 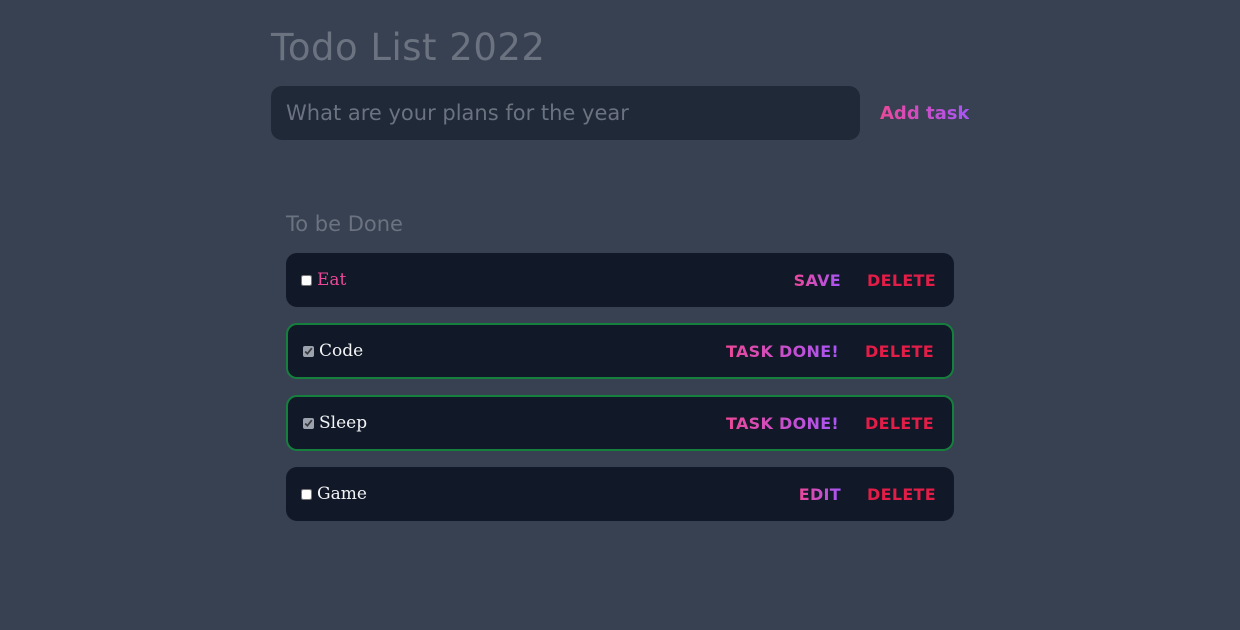 What do you see at coordinates (924, 113) in the screenshot?
I see `add-task-button: Add task` at bounding box center [924, 113].